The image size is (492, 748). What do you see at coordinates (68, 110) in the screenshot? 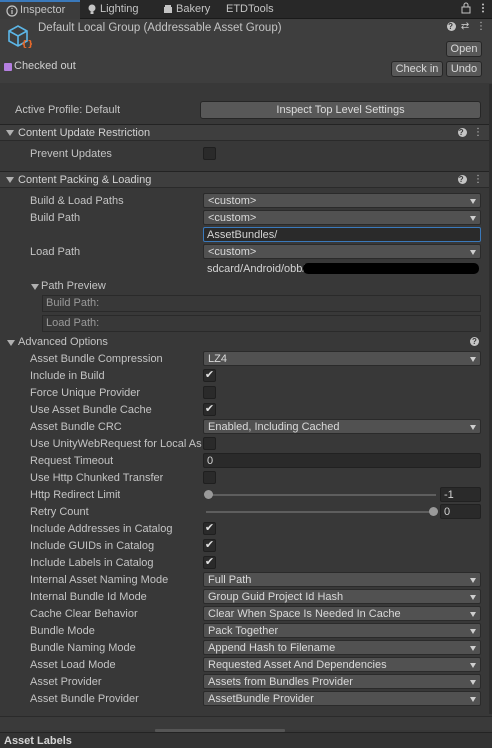
I see `active-profile-label: Active Profile: Default` at bounding box center [68, 110].